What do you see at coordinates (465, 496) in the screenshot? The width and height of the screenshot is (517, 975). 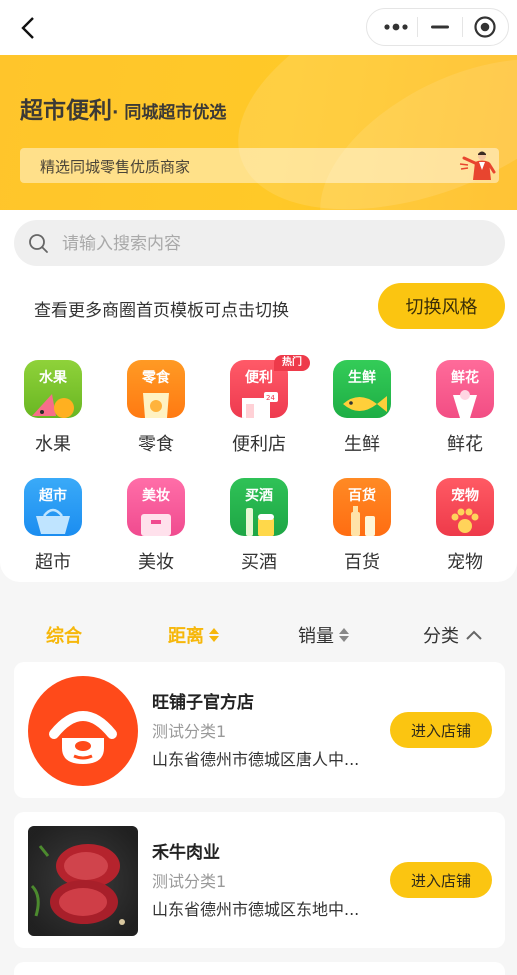 I see `category-icon-text: 宠物` at bounding box center [465, 496].